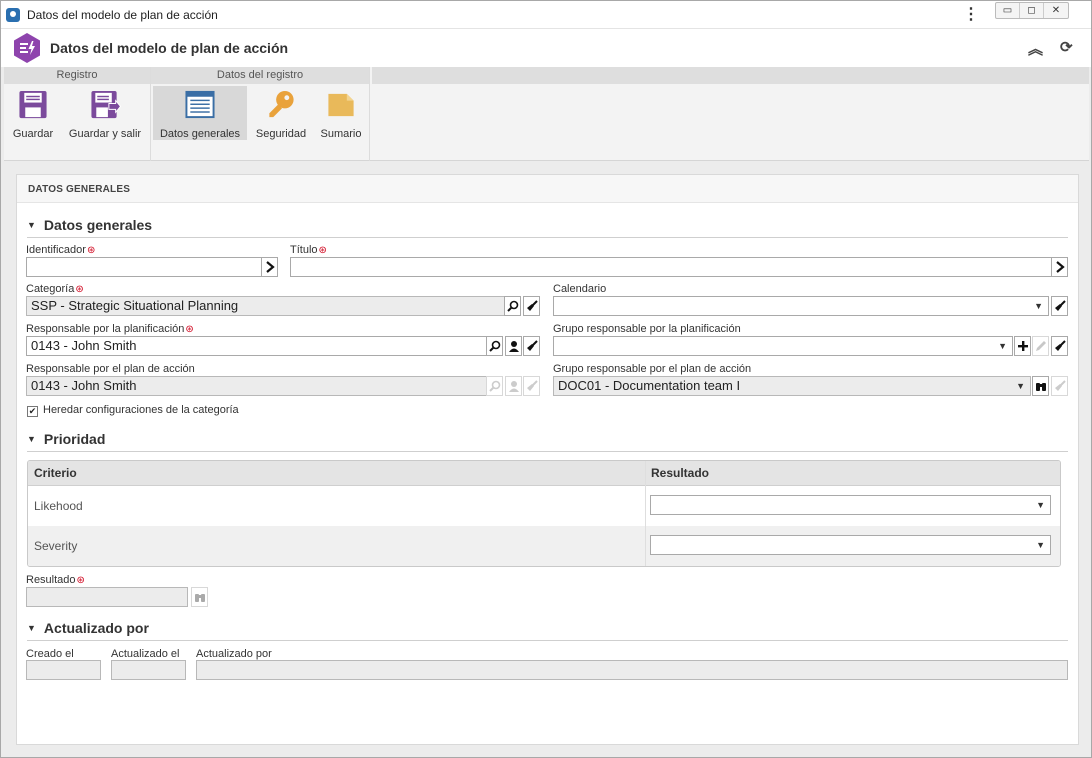  I want to click on window-controls: ▭ ◻ ✕, so click(1032, 10).